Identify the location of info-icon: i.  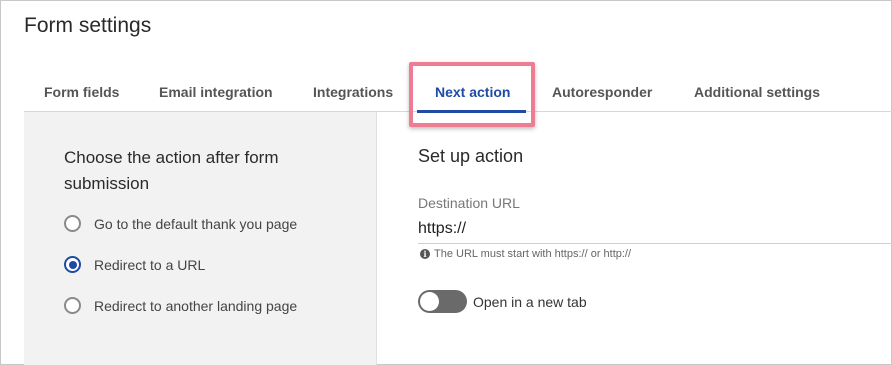
(425, 254).